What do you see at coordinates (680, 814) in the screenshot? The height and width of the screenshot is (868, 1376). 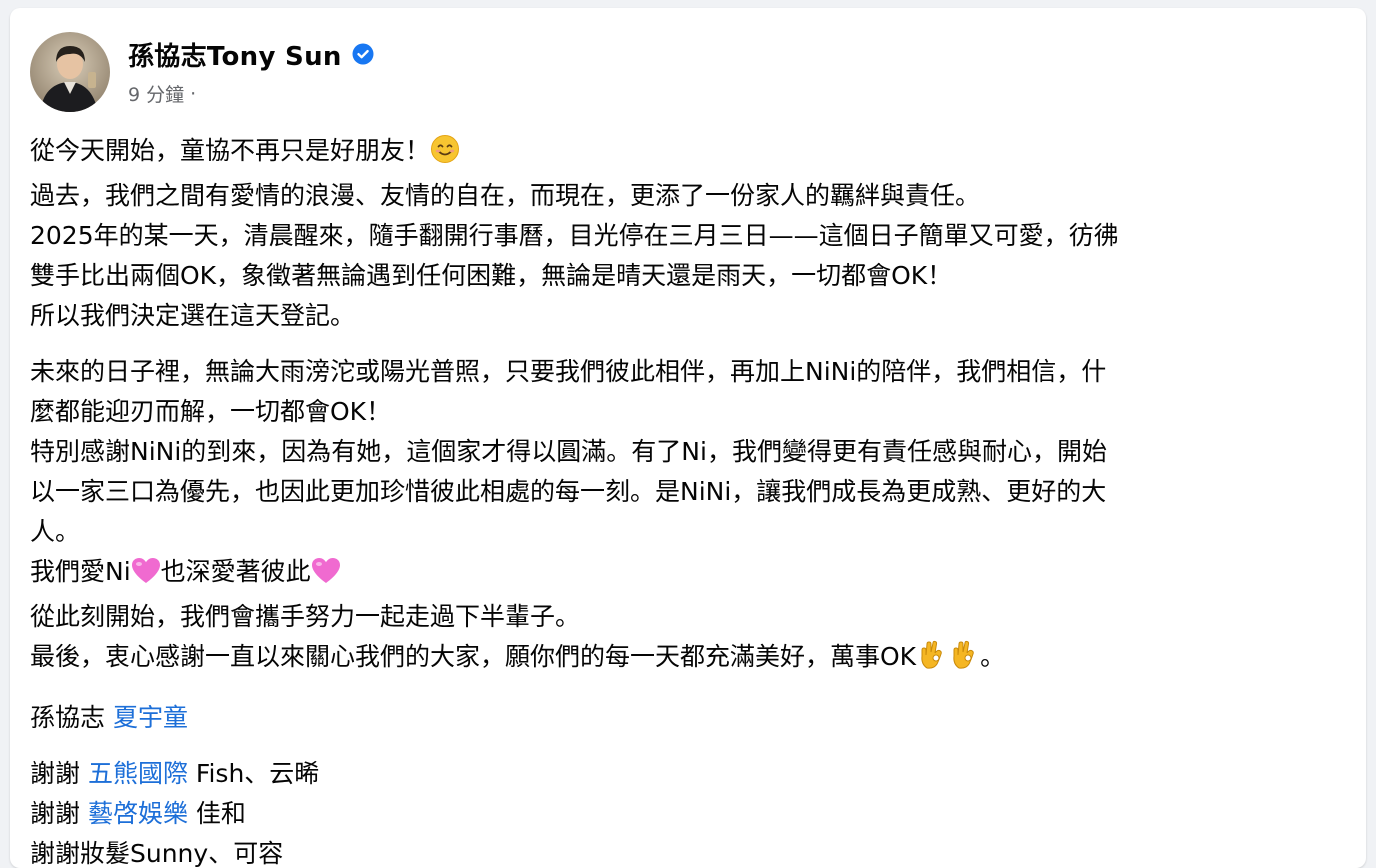 I see `thanks-line: 謝謝 藝啓娛樂 佳和` at bounding box center [680, 814].